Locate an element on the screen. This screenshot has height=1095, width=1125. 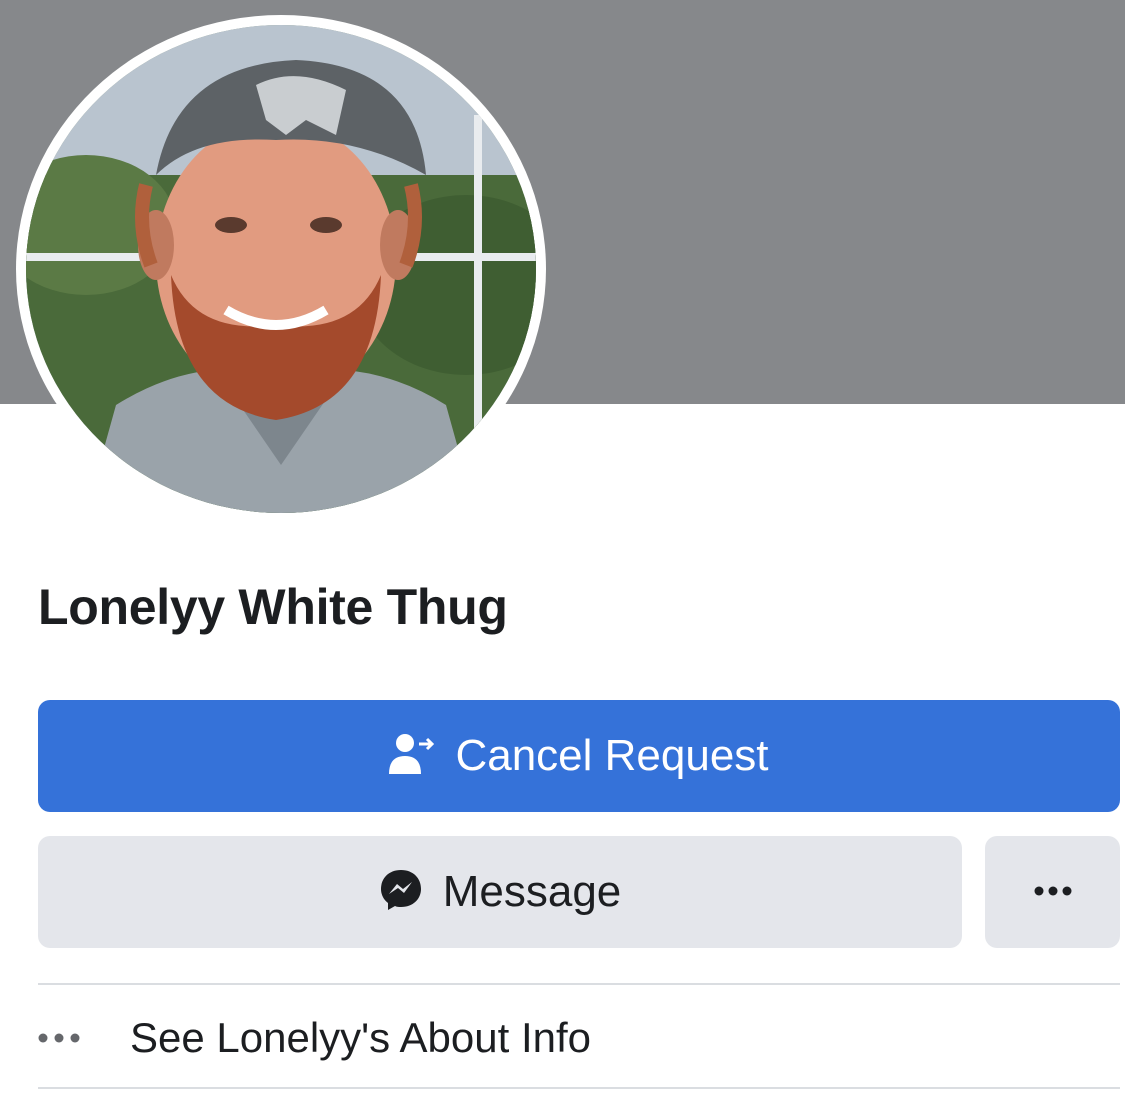
more-options-button is located at coordinates (1052, 892).